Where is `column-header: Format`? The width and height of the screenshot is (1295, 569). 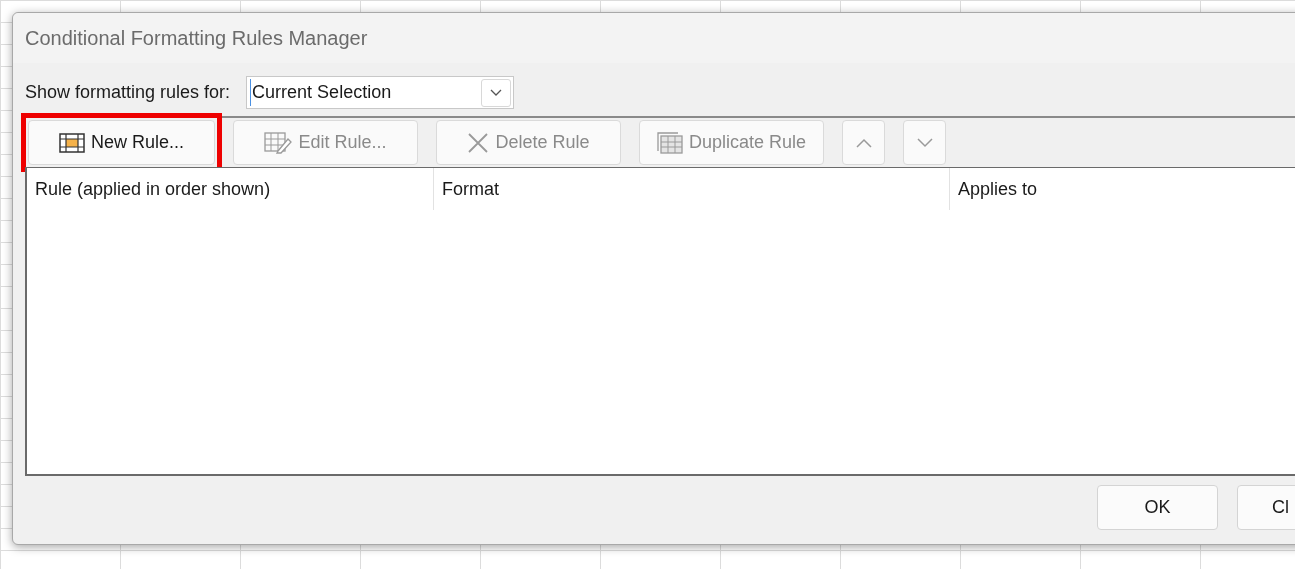 column-header: Format is located at coordinates (466, 189).